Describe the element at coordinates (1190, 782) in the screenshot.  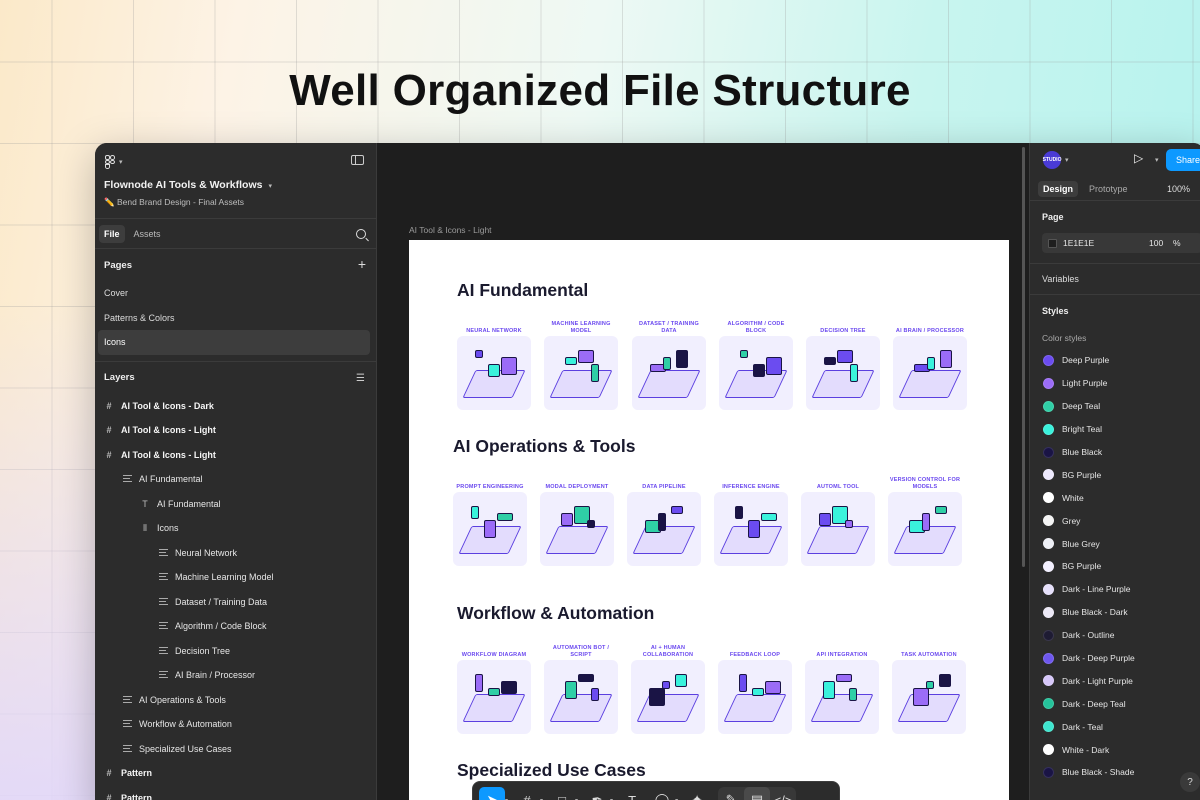
I see `help-icon: ?` at that location.